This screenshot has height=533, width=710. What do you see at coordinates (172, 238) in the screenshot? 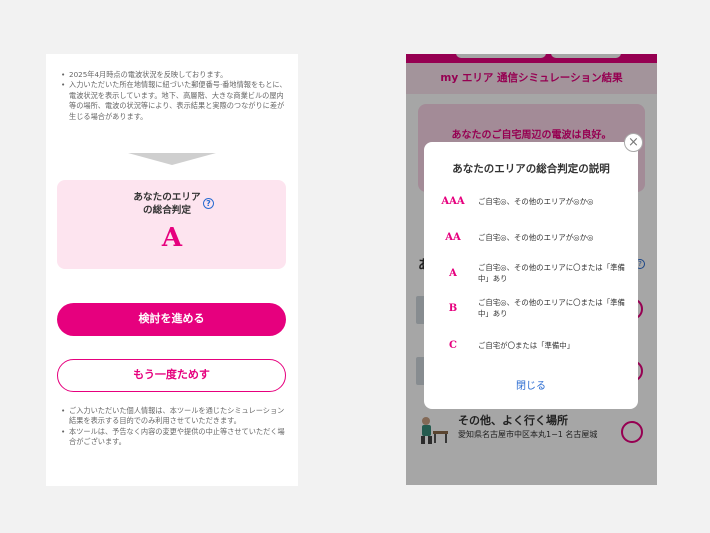
I see `judge-grade: A` at bounding box center [172, 238].